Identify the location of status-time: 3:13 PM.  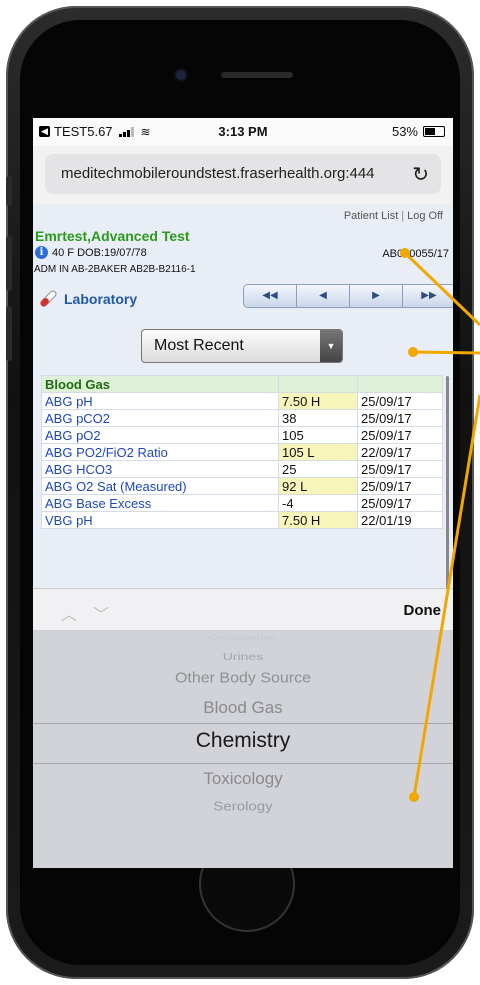
(243, 131).